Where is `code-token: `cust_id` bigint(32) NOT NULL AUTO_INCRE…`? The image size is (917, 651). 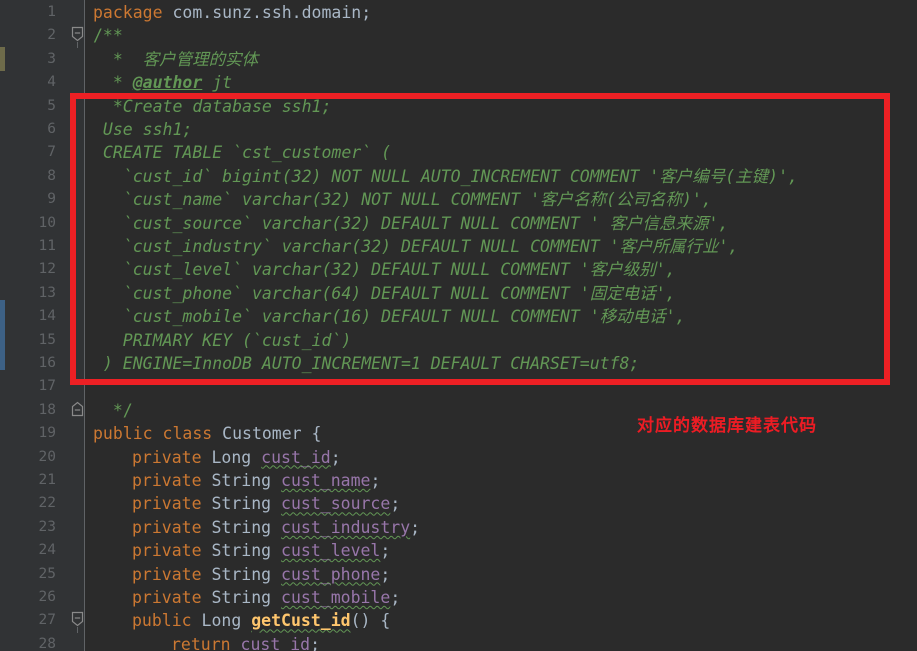
code-token: `cust_id` bigint(32) NOT NULL AUTO_INCRE… is located at coordinates (445, 176).